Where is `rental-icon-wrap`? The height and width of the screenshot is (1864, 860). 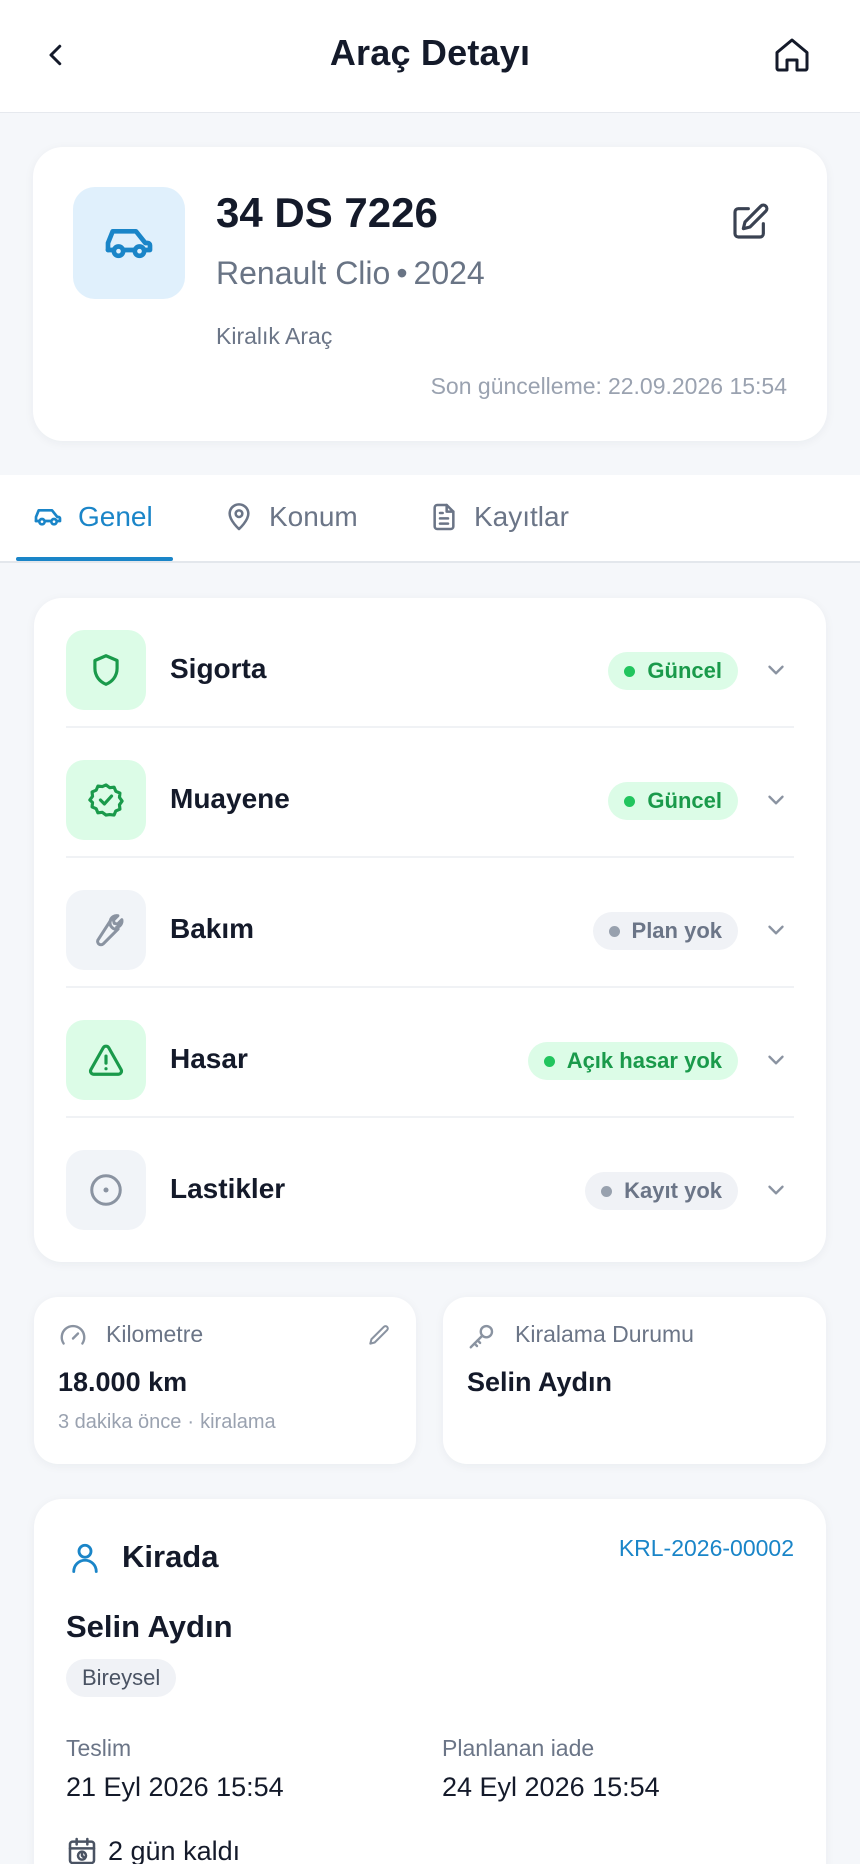
rental-icon-wrap is located at coordinates (85, 1558).